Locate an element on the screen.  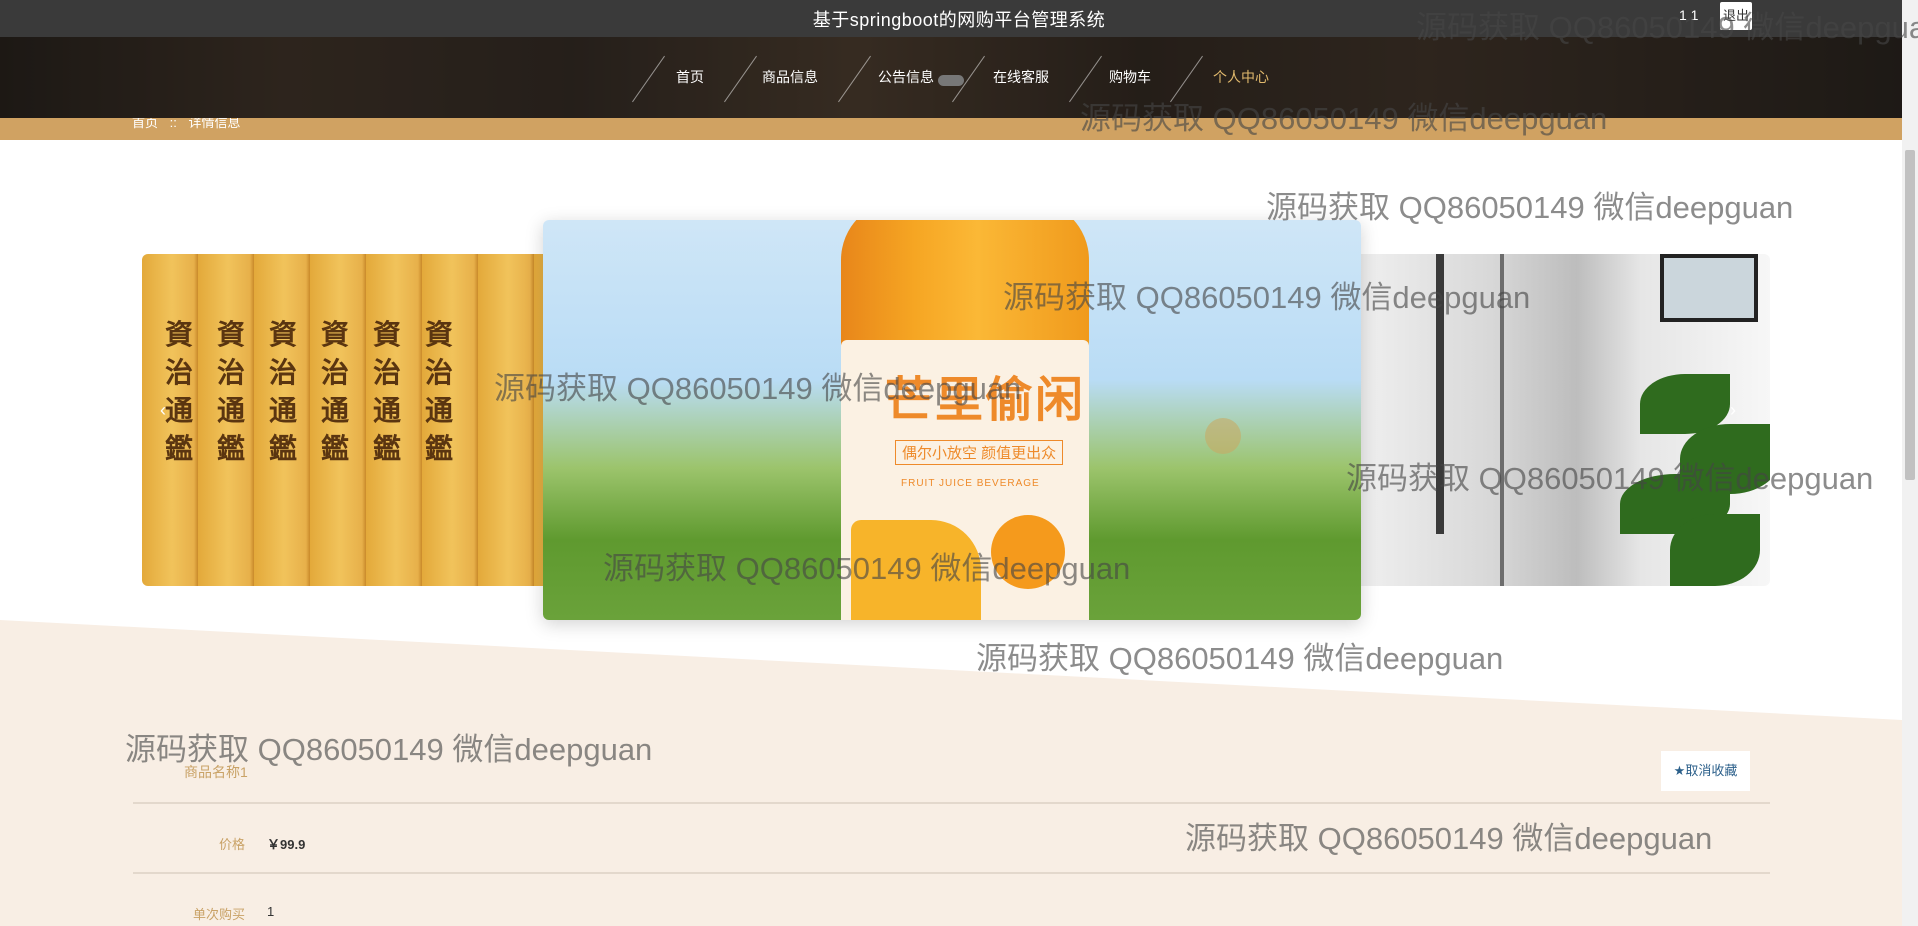
site-title: 基于springboot的网购平台管理系统 is located at coordinates (959, 20).